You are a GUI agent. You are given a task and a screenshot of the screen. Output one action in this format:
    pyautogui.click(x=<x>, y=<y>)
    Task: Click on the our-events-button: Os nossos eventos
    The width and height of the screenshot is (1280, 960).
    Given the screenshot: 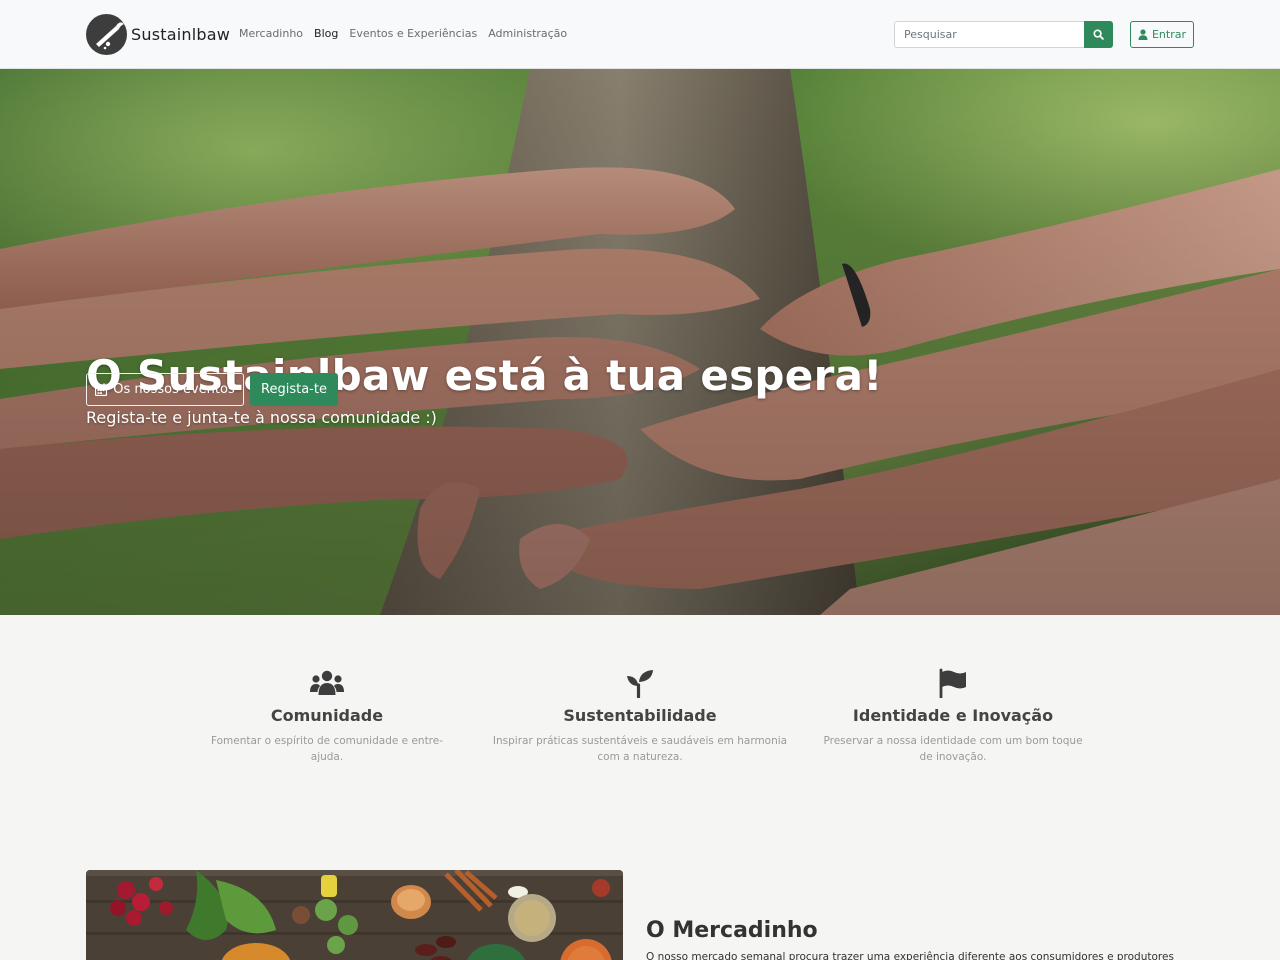 What is the action you would take?
    pyautogui.click(x=165, y=389)
    